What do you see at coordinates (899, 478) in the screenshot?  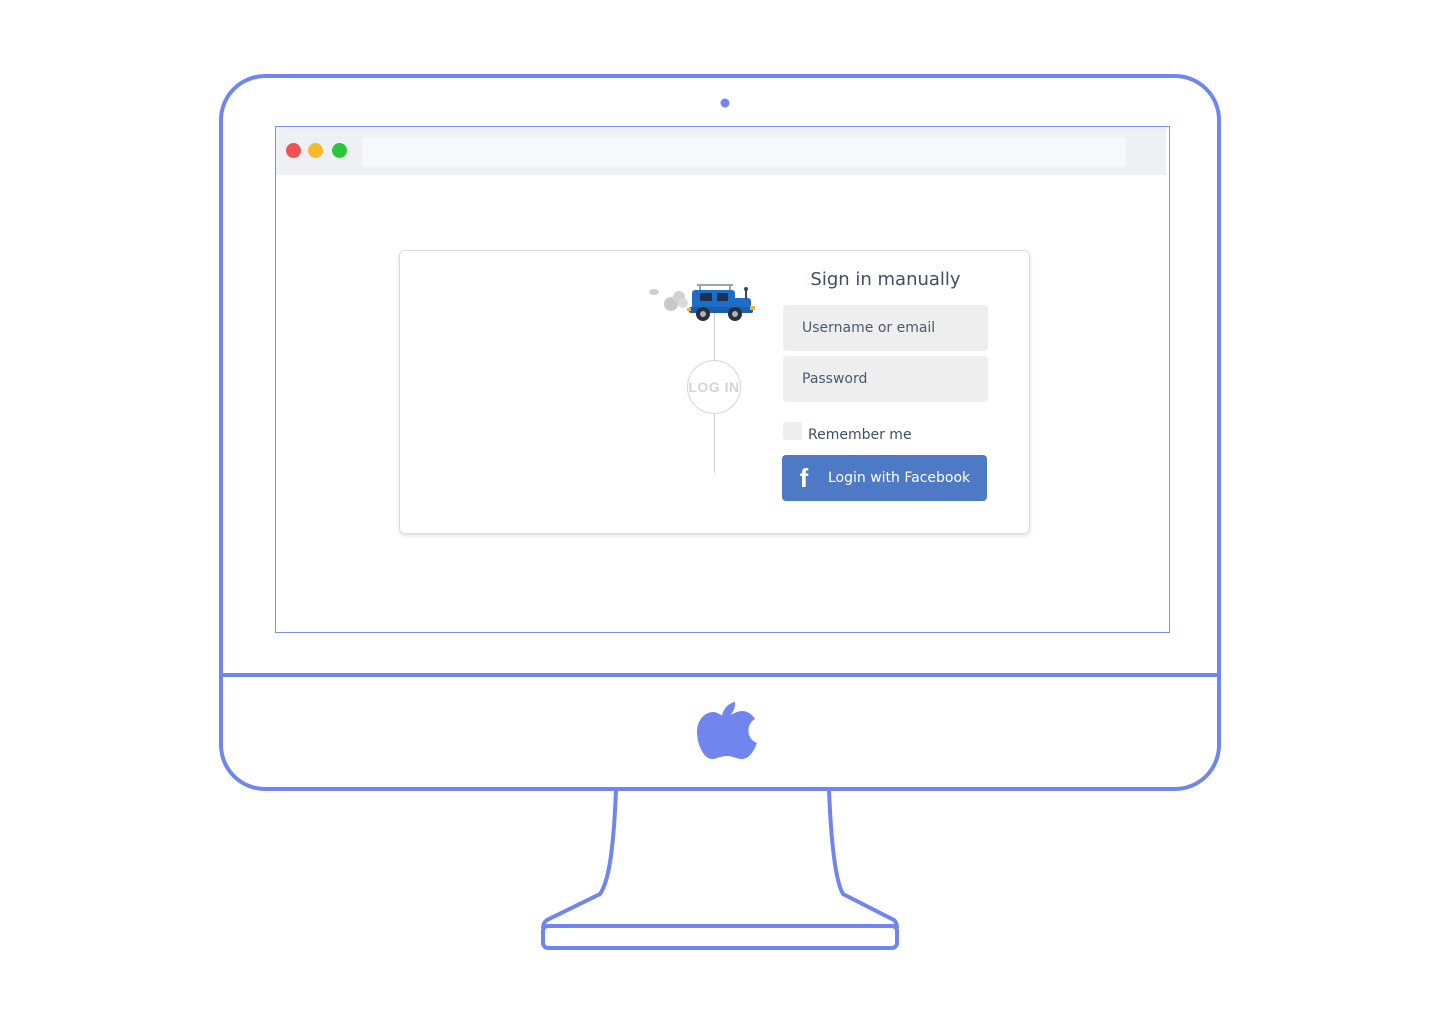 I see `facebook-button-label: Login with Facebook` at bounding box center [899, 478].